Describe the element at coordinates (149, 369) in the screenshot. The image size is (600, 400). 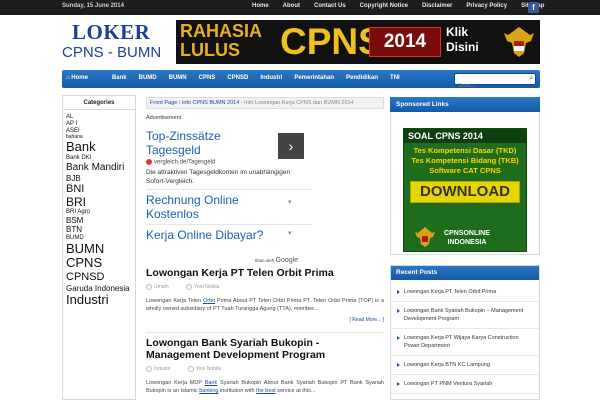
I see `folder-icon` at that location.